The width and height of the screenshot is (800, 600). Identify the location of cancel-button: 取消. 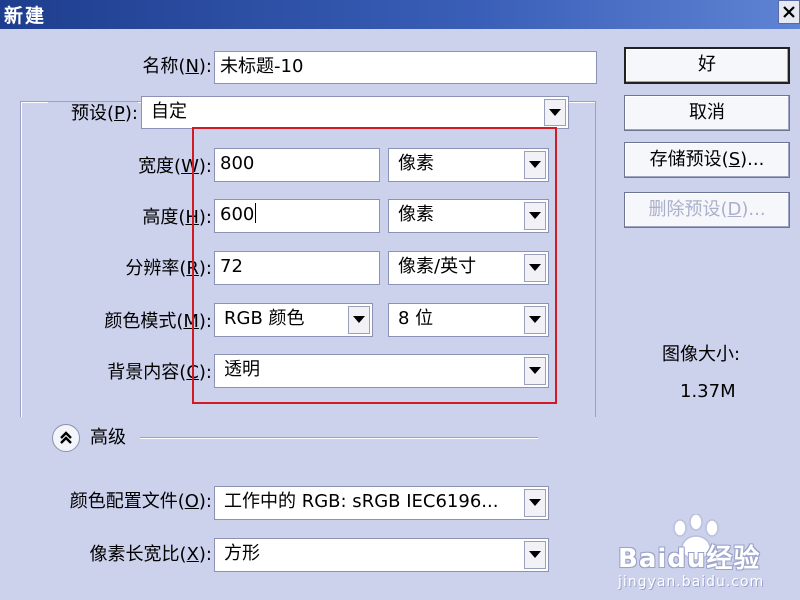
(707, 113).